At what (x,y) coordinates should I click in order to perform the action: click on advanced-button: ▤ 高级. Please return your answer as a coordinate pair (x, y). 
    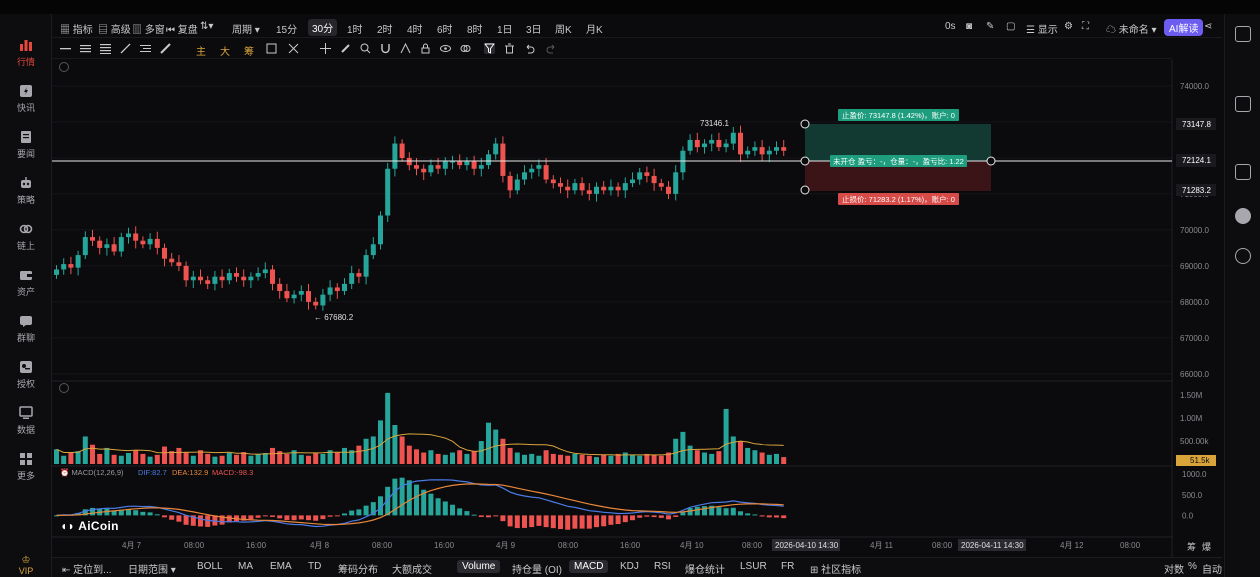
    Looking at the image, I should click on (114, 28).